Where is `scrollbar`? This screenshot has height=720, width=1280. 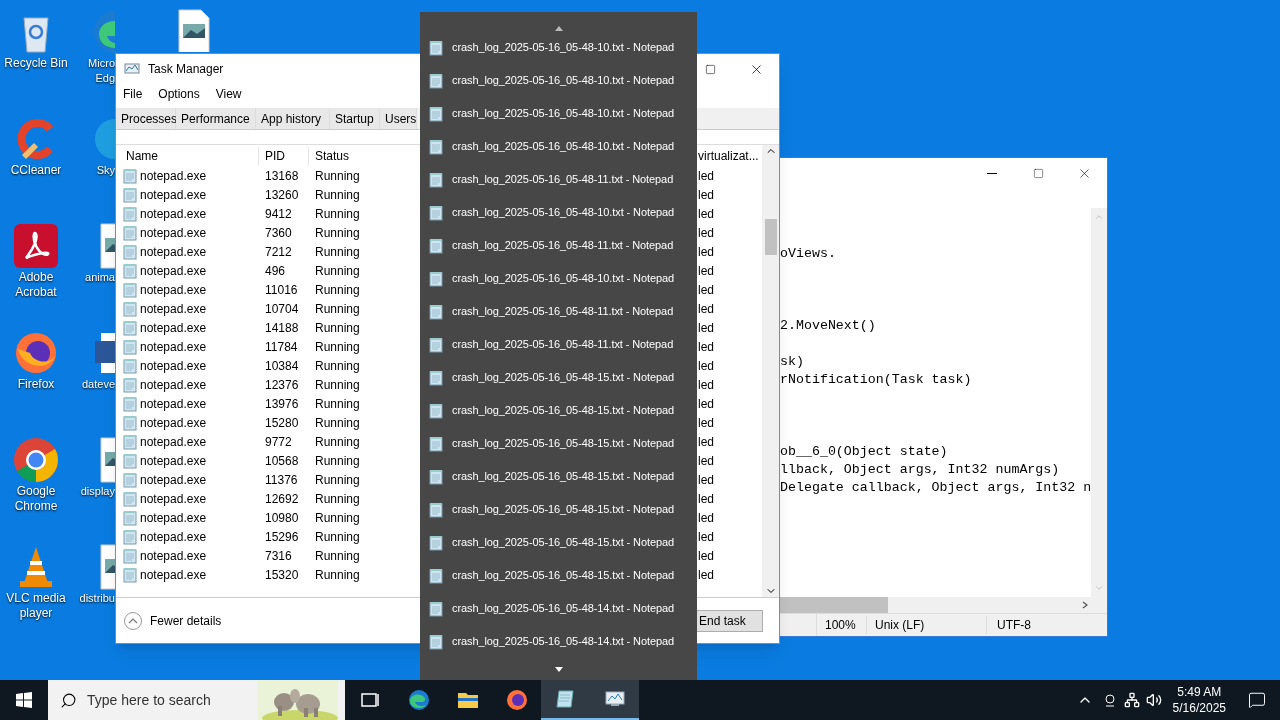 scrollbar is located at coordinates (770, 371).